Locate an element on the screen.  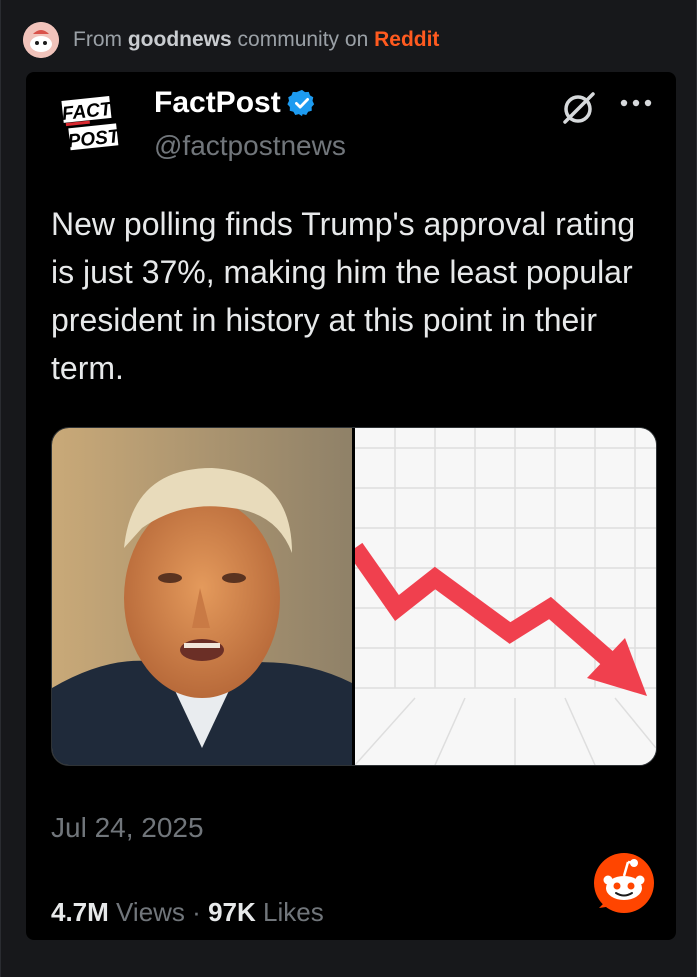
grok-icon is located at coordinates (579, 108).